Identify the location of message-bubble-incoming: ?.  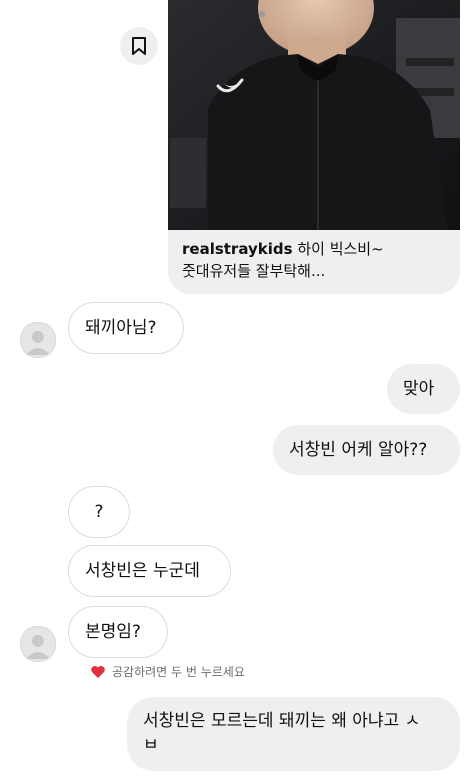
(99, 512).